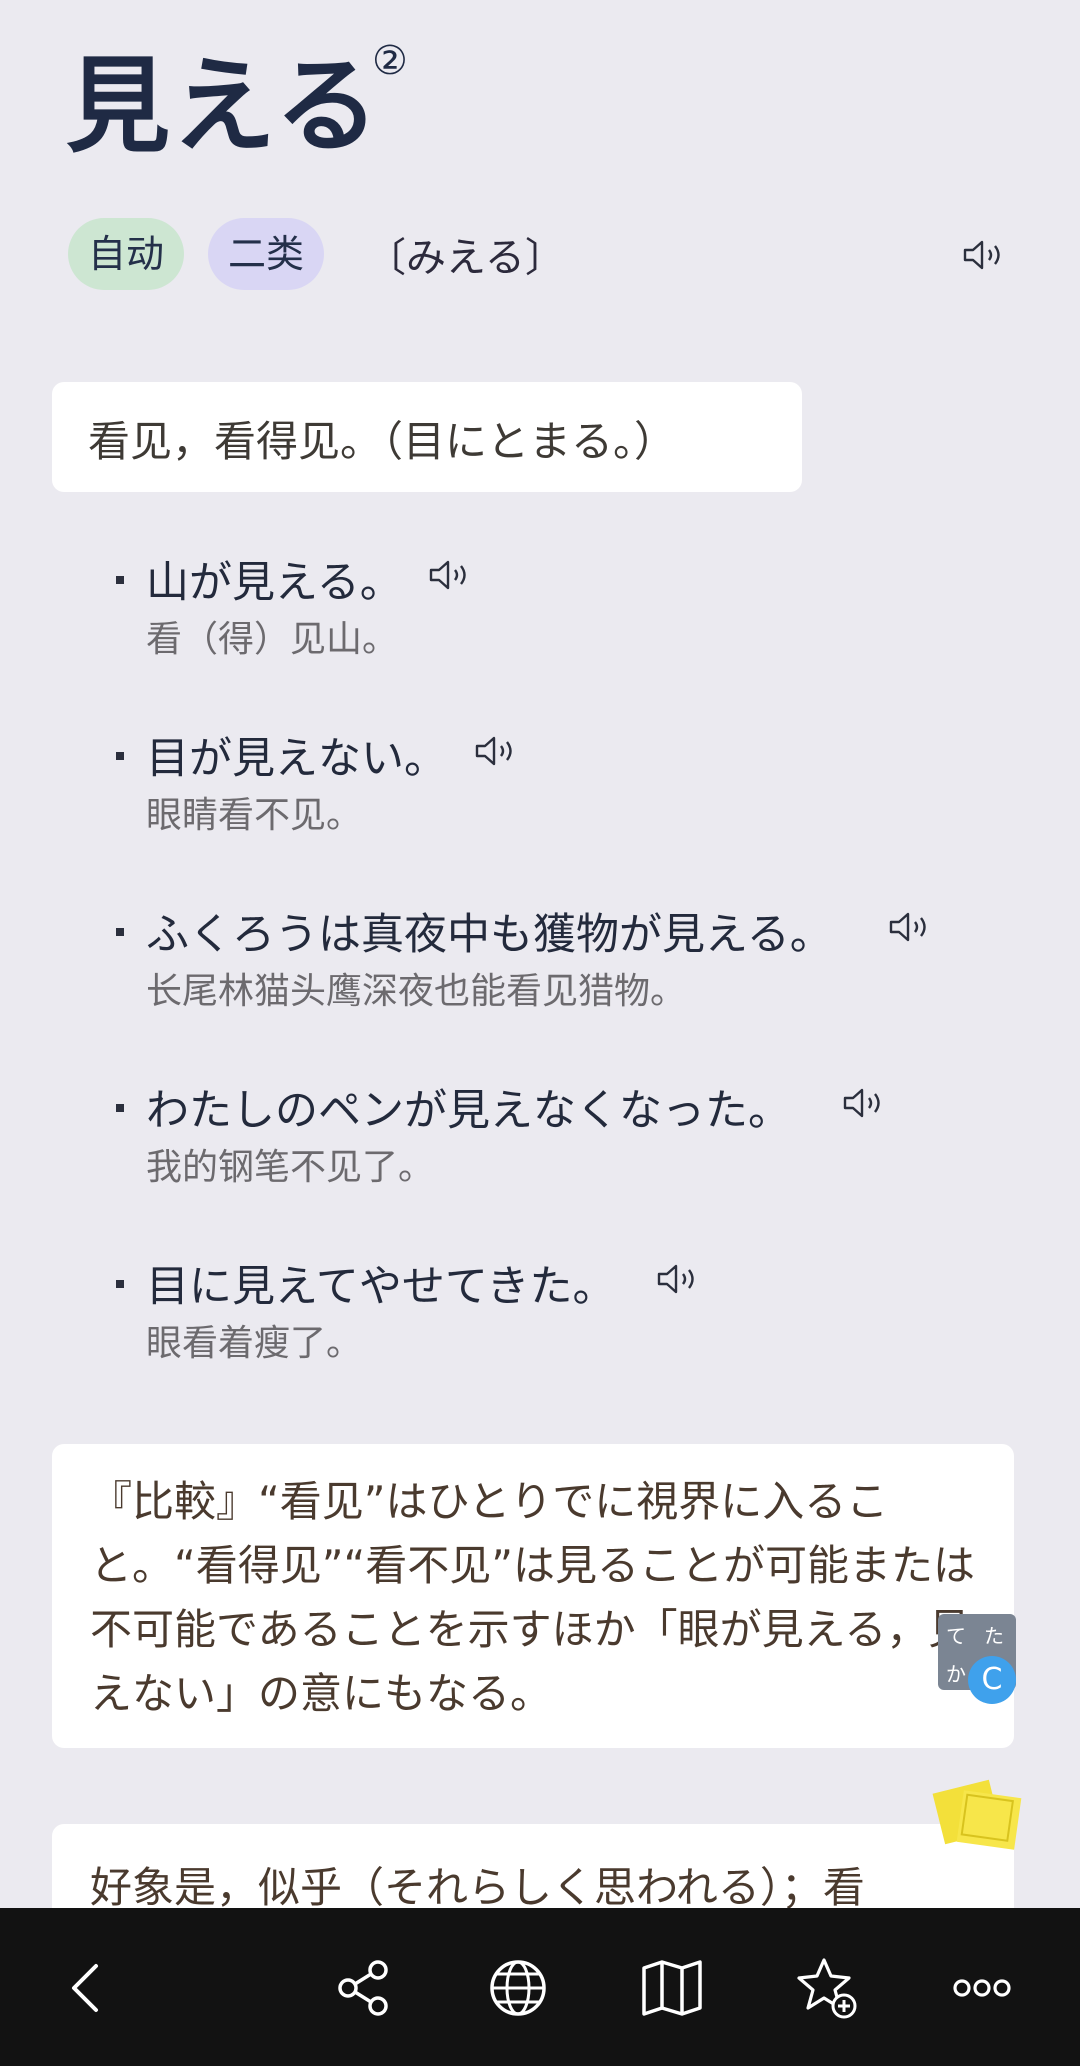  I want to click on globe-icon, so click(518, 1988).